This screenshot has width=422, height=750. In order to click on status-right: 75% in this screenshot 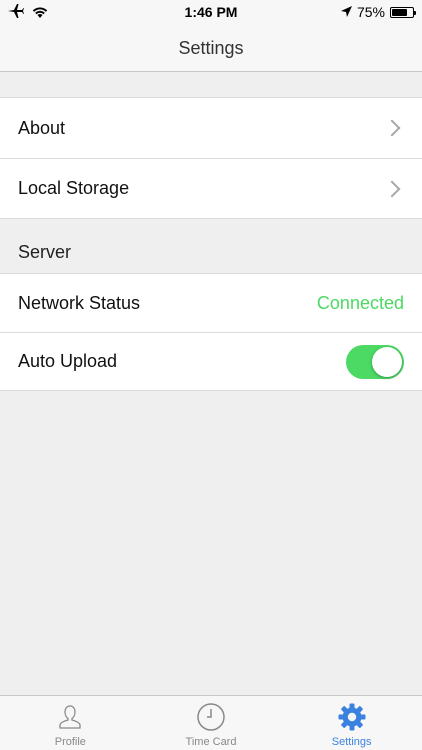, I will do `click(378, 12)`.